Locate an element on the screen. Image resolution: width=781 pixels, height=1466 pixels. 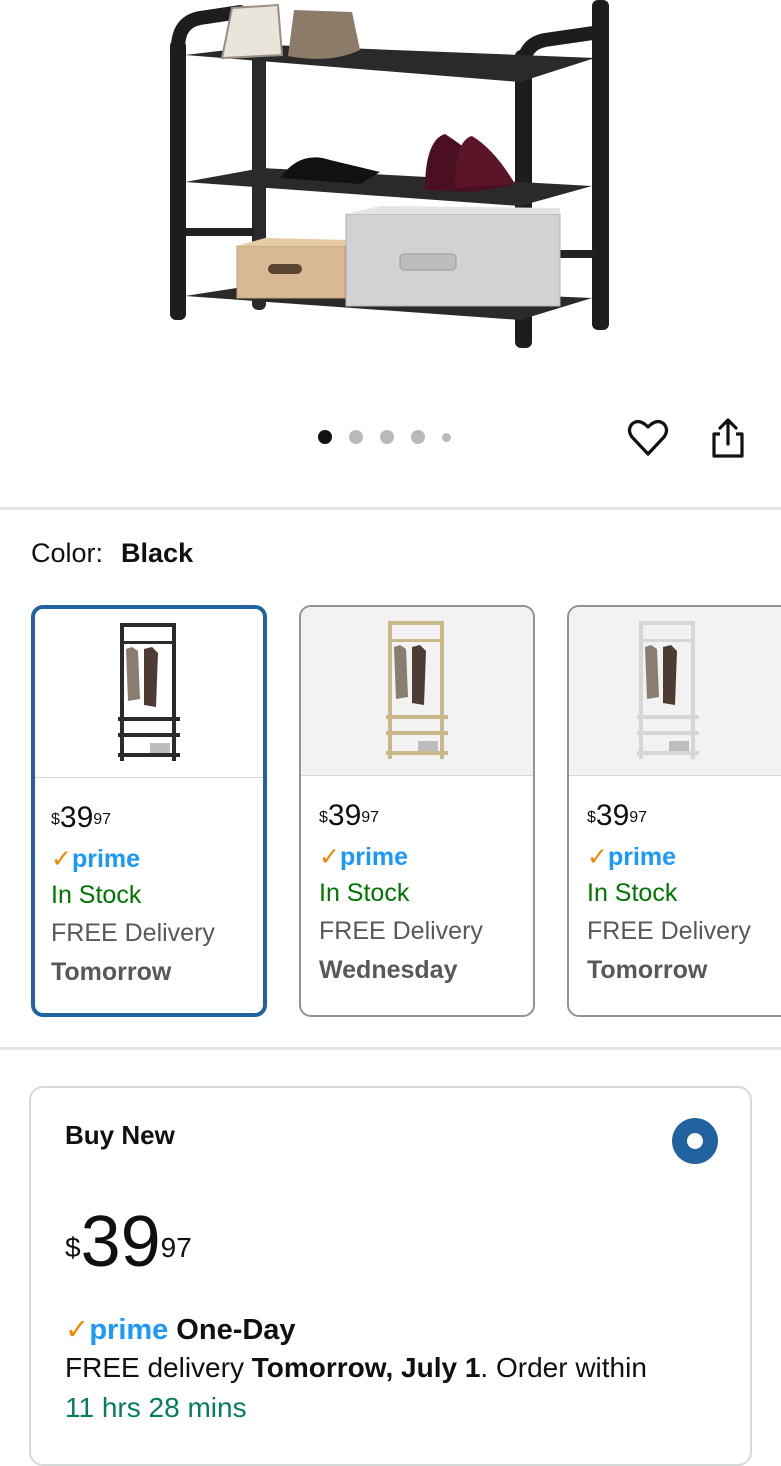
color-label: Color: is located at coordinates (67, 553).